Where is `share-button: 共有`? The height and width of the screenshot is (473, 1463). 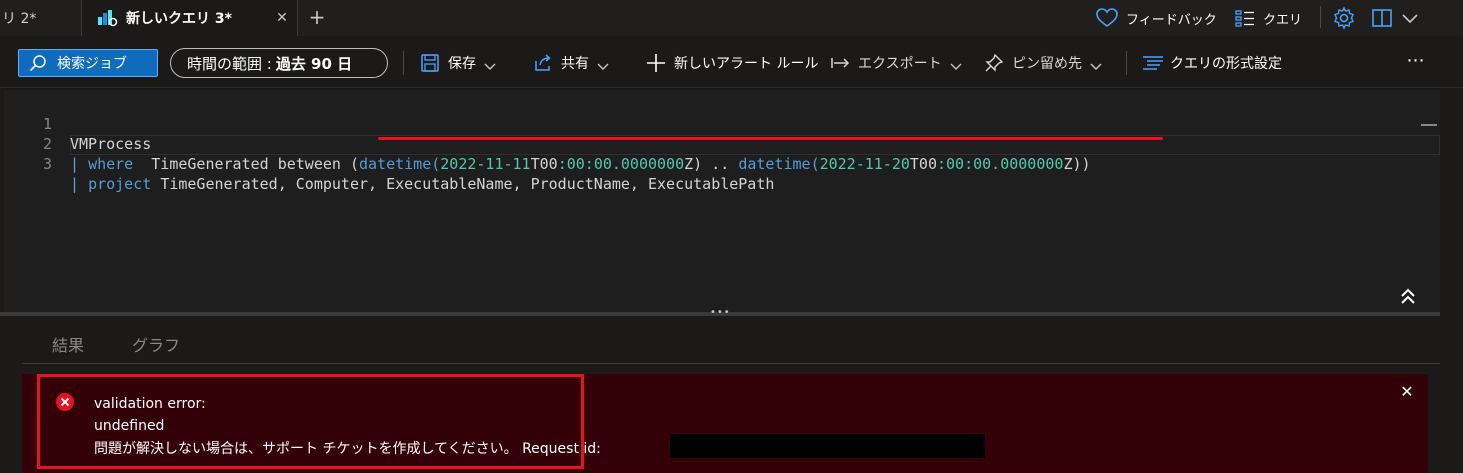
share-button: 共有 is located at coordinates (571, 63).